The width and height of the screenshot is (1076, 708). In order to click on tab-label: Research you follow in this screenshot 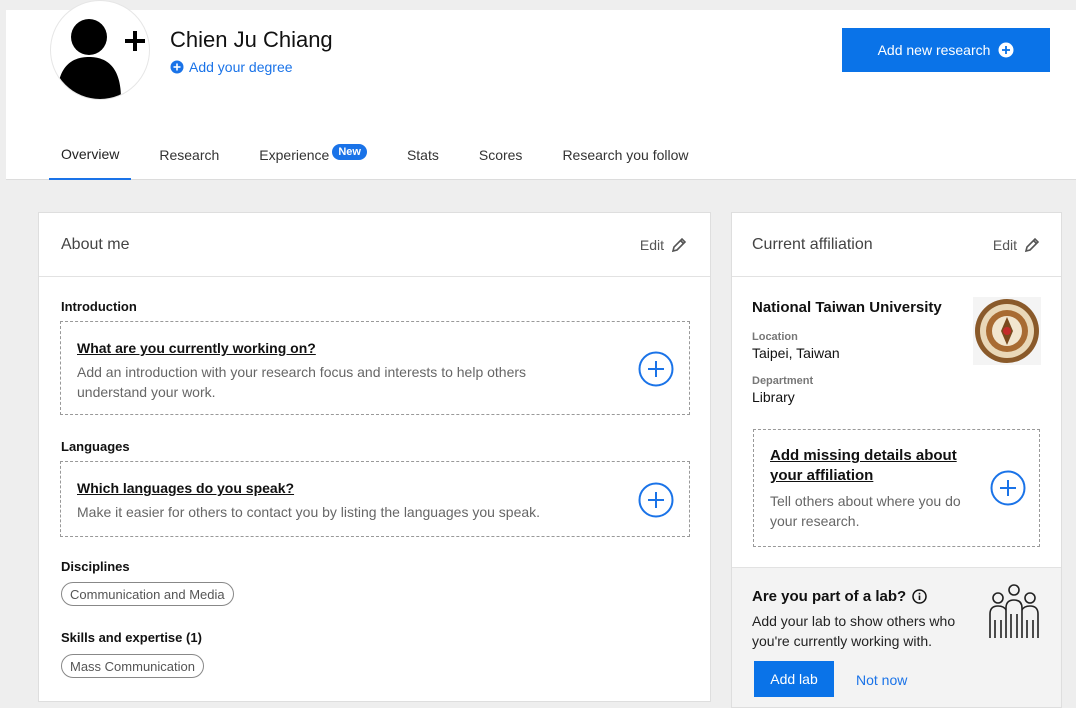, I will do `click(625, 155)`.